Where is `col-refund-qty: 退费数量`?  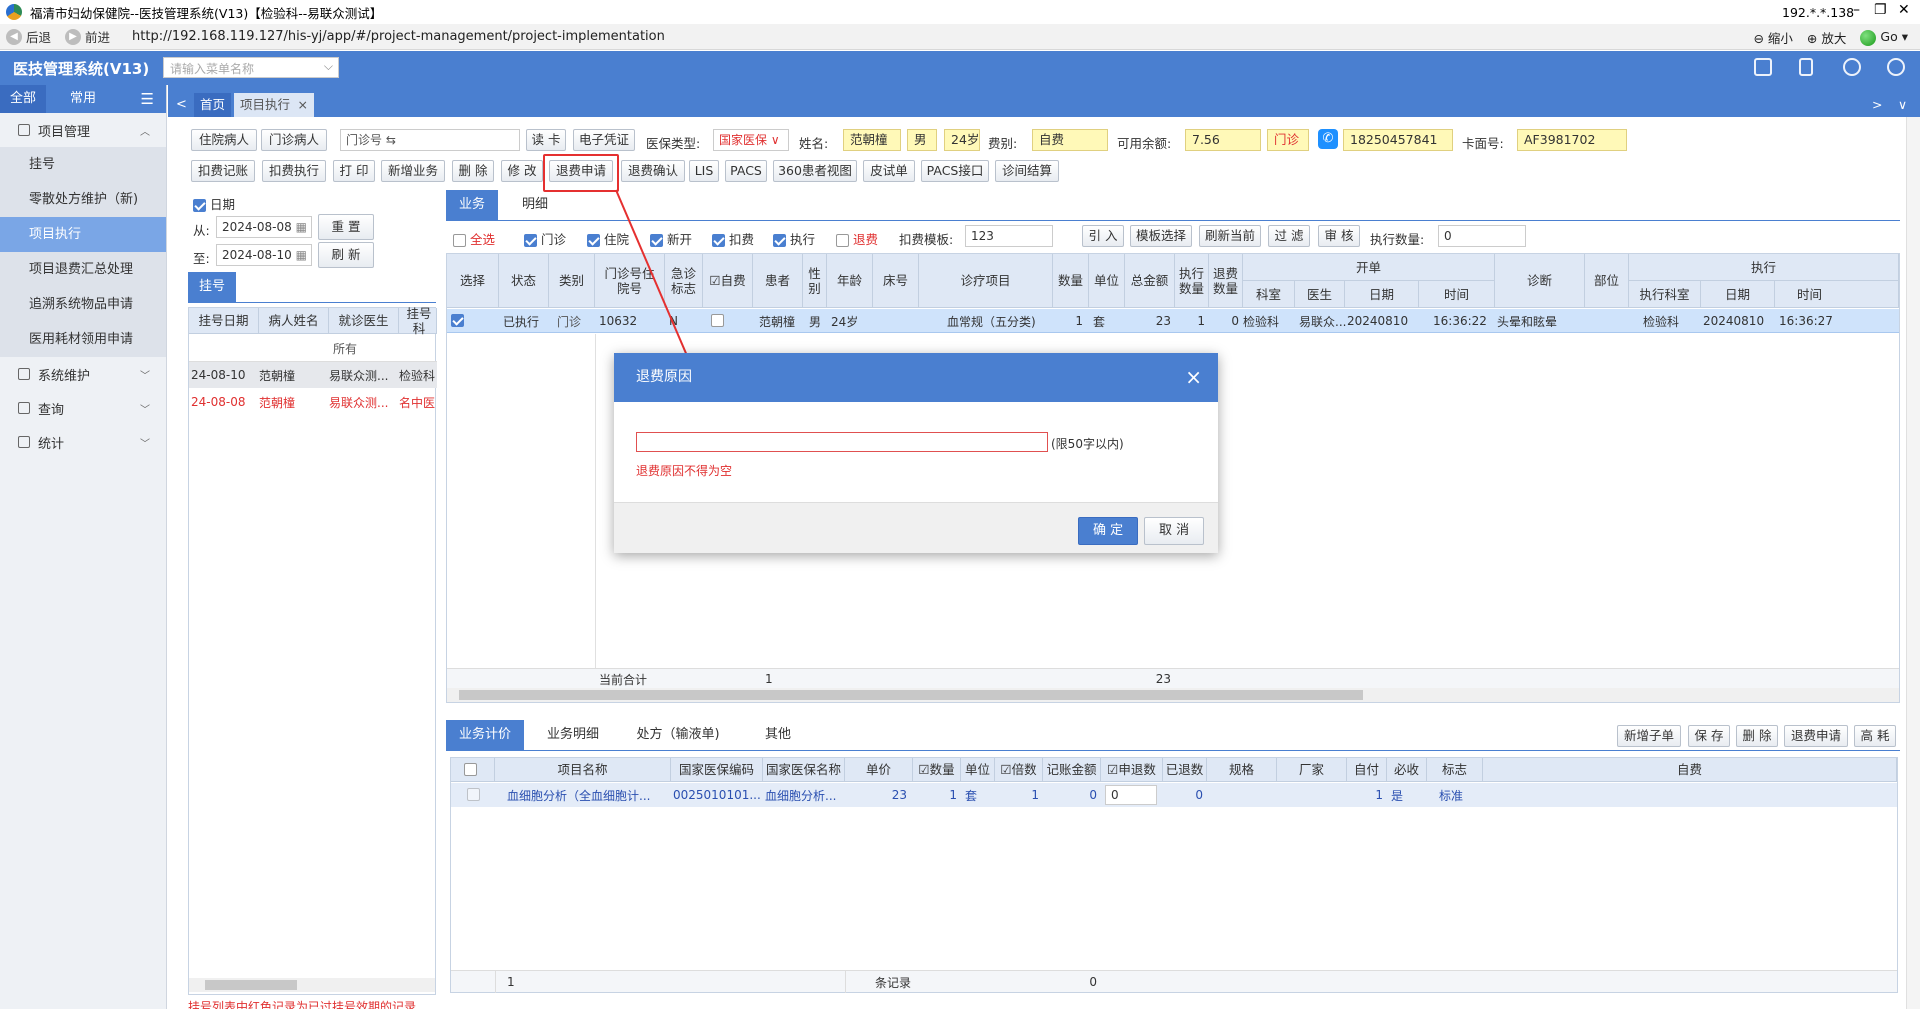 col-refund-qty: 退费数量 is located at coordinates (1226, 281).